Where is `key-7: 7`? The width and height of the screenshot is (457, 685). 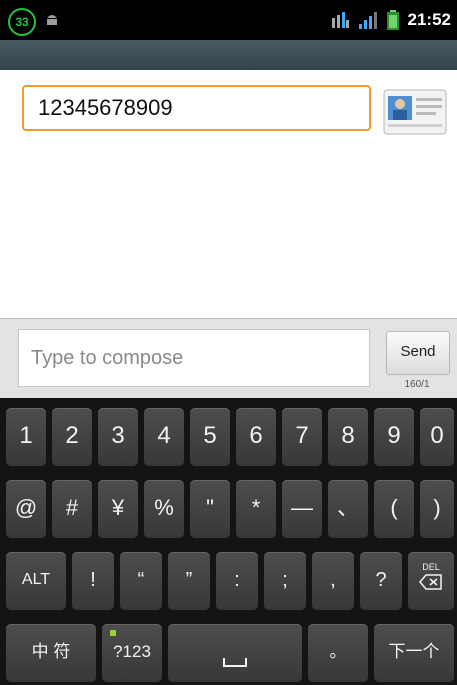 key-7: 7 is located at coordinates (302, 437).